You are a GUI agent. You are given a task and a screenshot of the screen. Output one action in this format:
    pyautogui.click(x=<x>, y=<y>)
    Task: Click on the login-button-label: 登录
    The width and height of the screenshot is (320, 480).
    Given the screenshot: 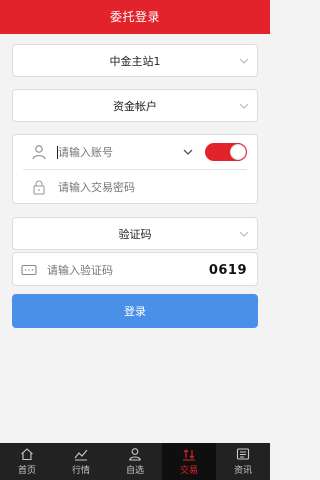 What is the action you would take?
    pyautogui.click(x=135, y=311)
    